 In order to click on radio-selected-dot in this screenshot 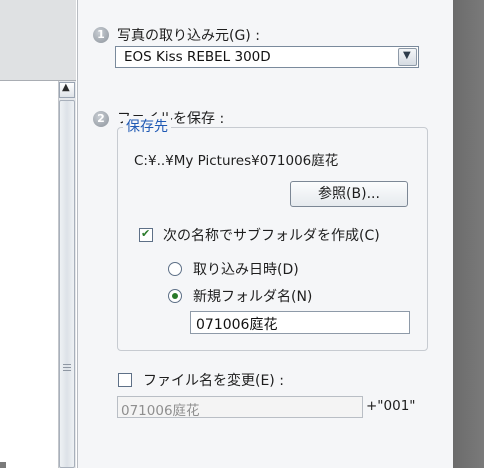, I will do `click(175, 296)`.